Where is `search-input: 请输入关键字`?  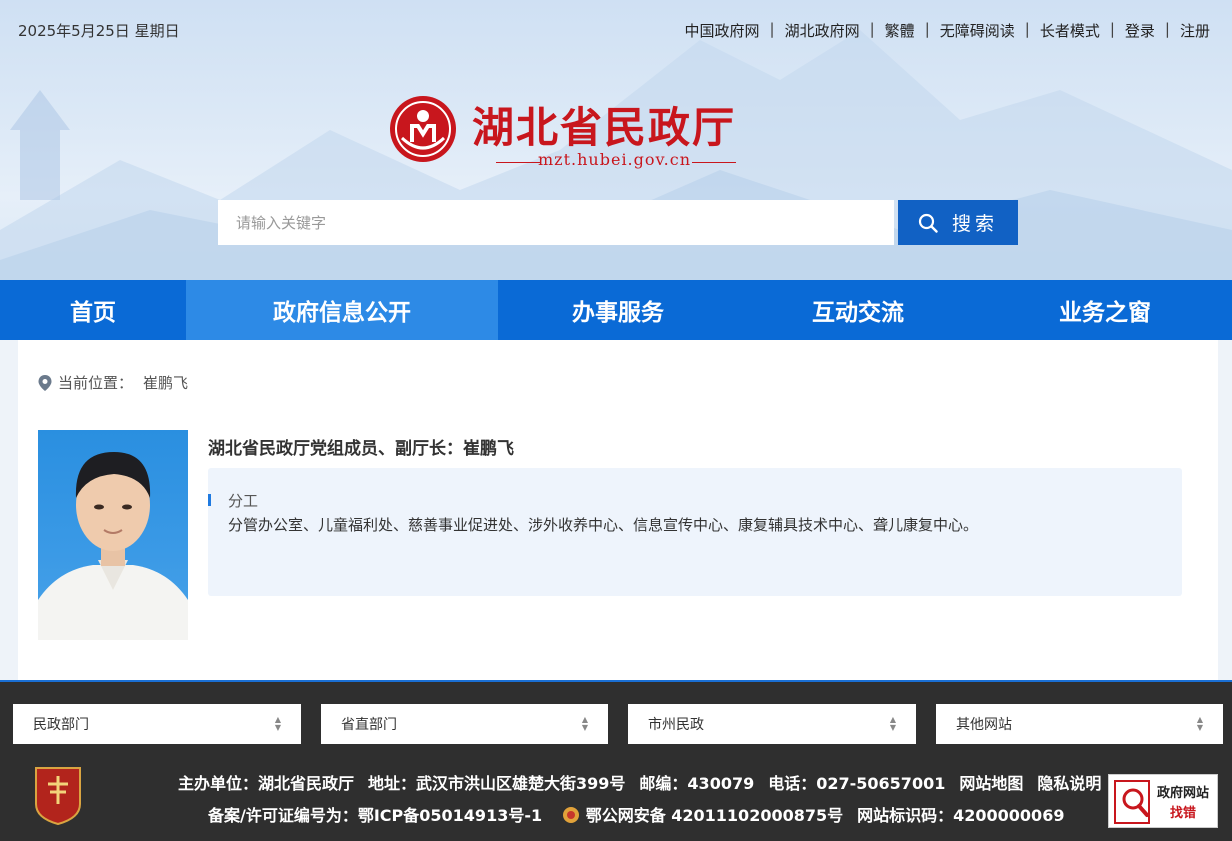 search-input: 请输入关键字 is located at coordinates (556, 222).